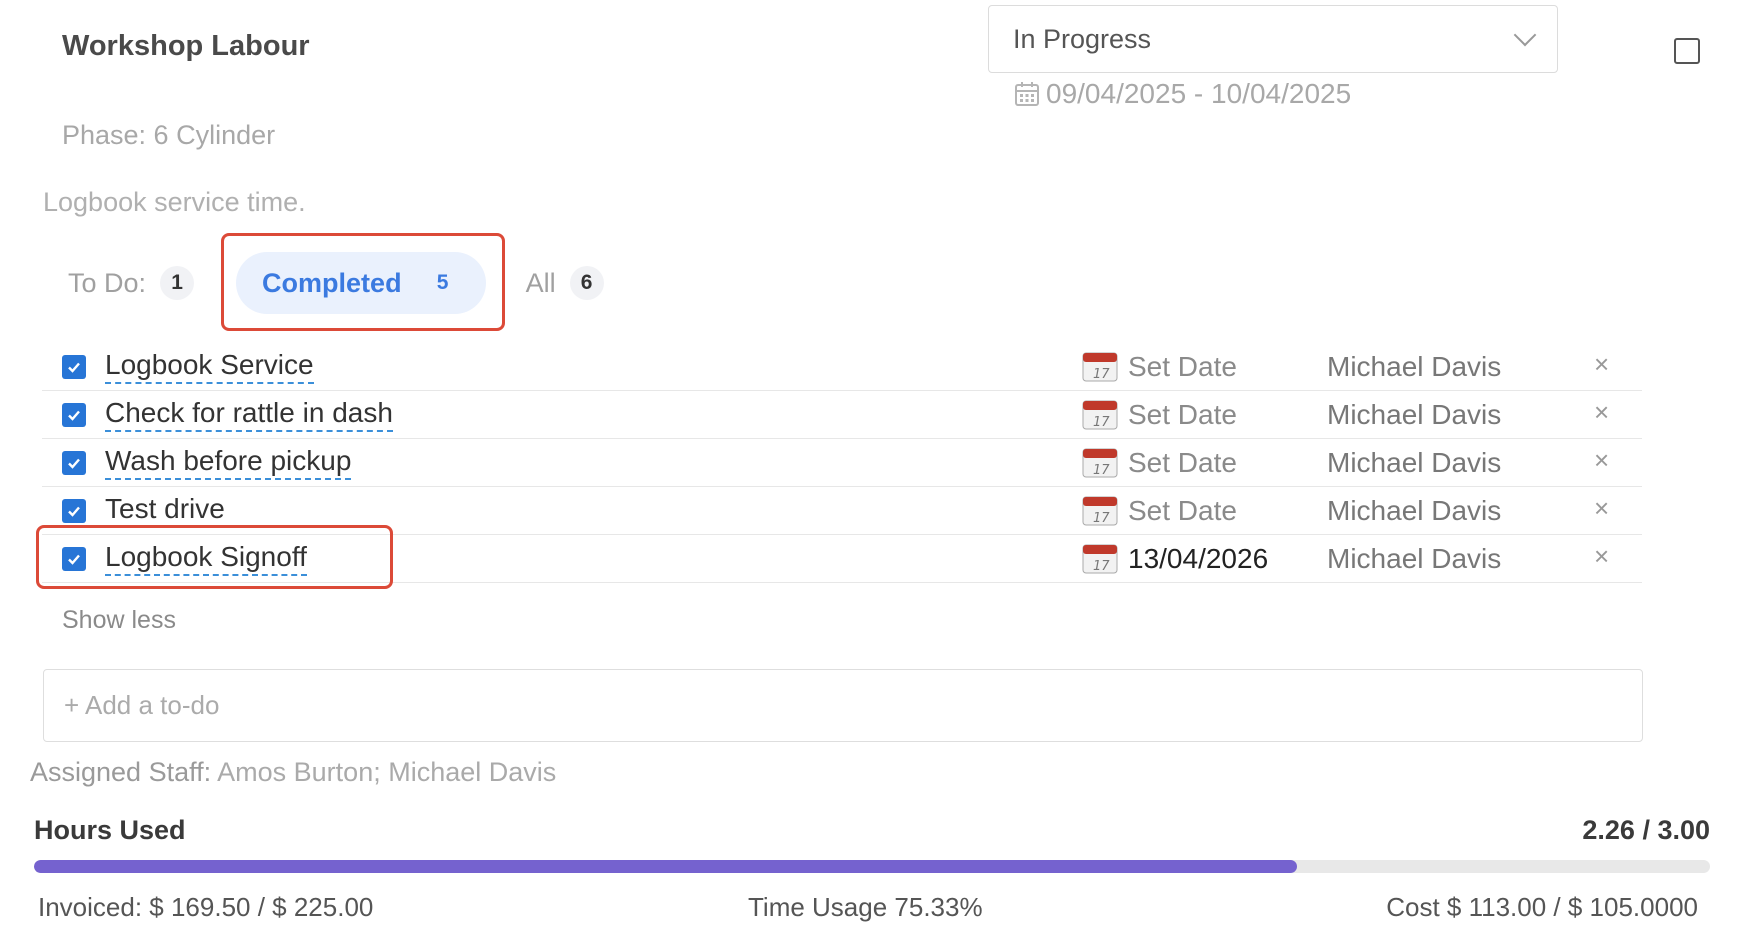 The width and height of the screenshot is (1740, 936). I want to click on tab-all: All 6, so click(565, 283).